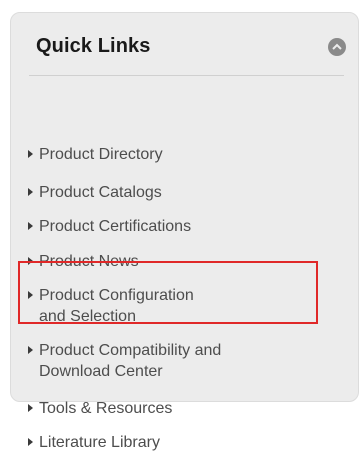  I want to click on link-product-news: Product News, so click(173, 261).